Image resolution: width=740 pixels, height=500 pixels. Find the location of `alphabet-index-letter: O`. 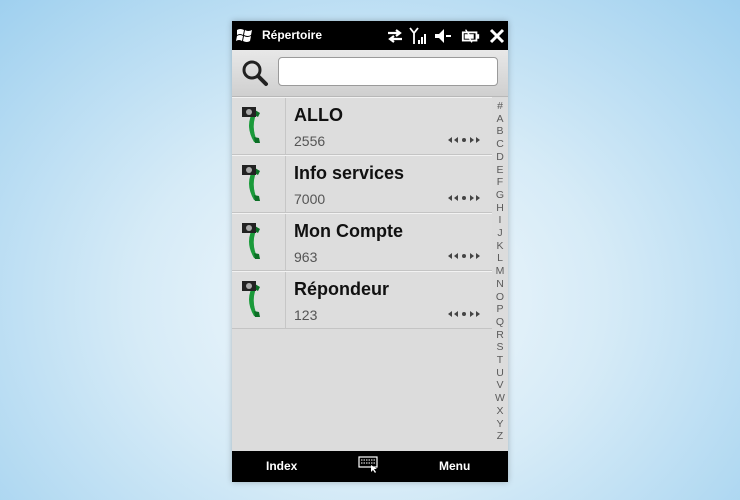

alphabet-index-letter: O is located at coordinates (500, 297).